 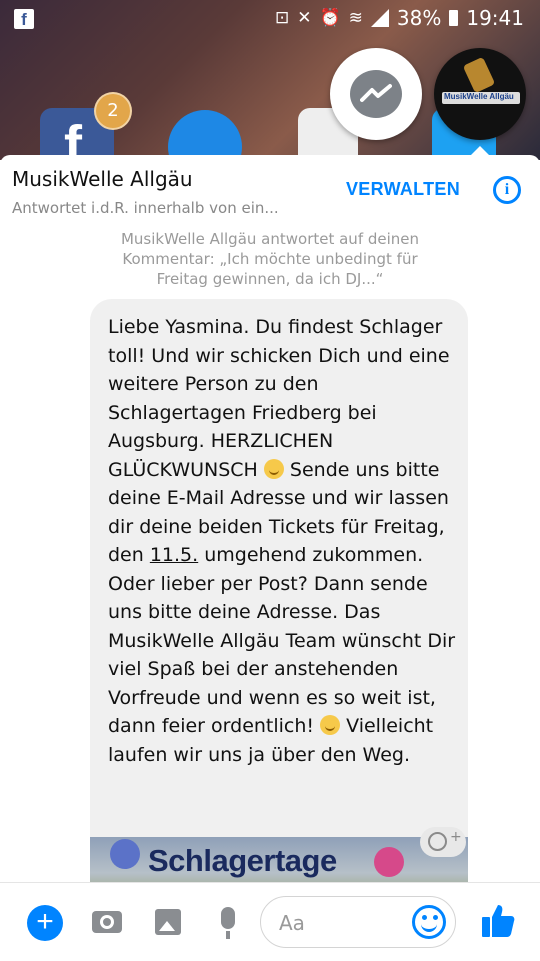 I want to click on smiley-icon, so click(x=437, y=841).